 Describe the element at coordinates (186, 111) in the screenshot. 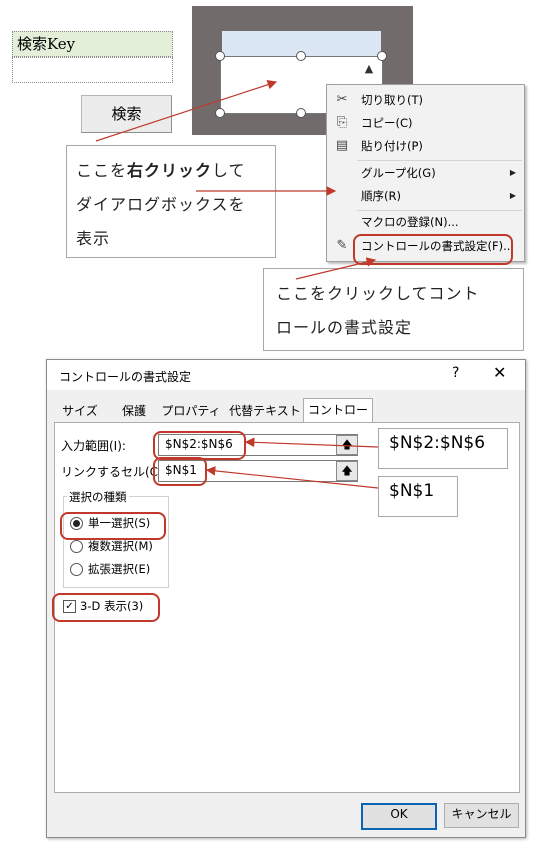

I see `arrow-to-listbox` at that location.